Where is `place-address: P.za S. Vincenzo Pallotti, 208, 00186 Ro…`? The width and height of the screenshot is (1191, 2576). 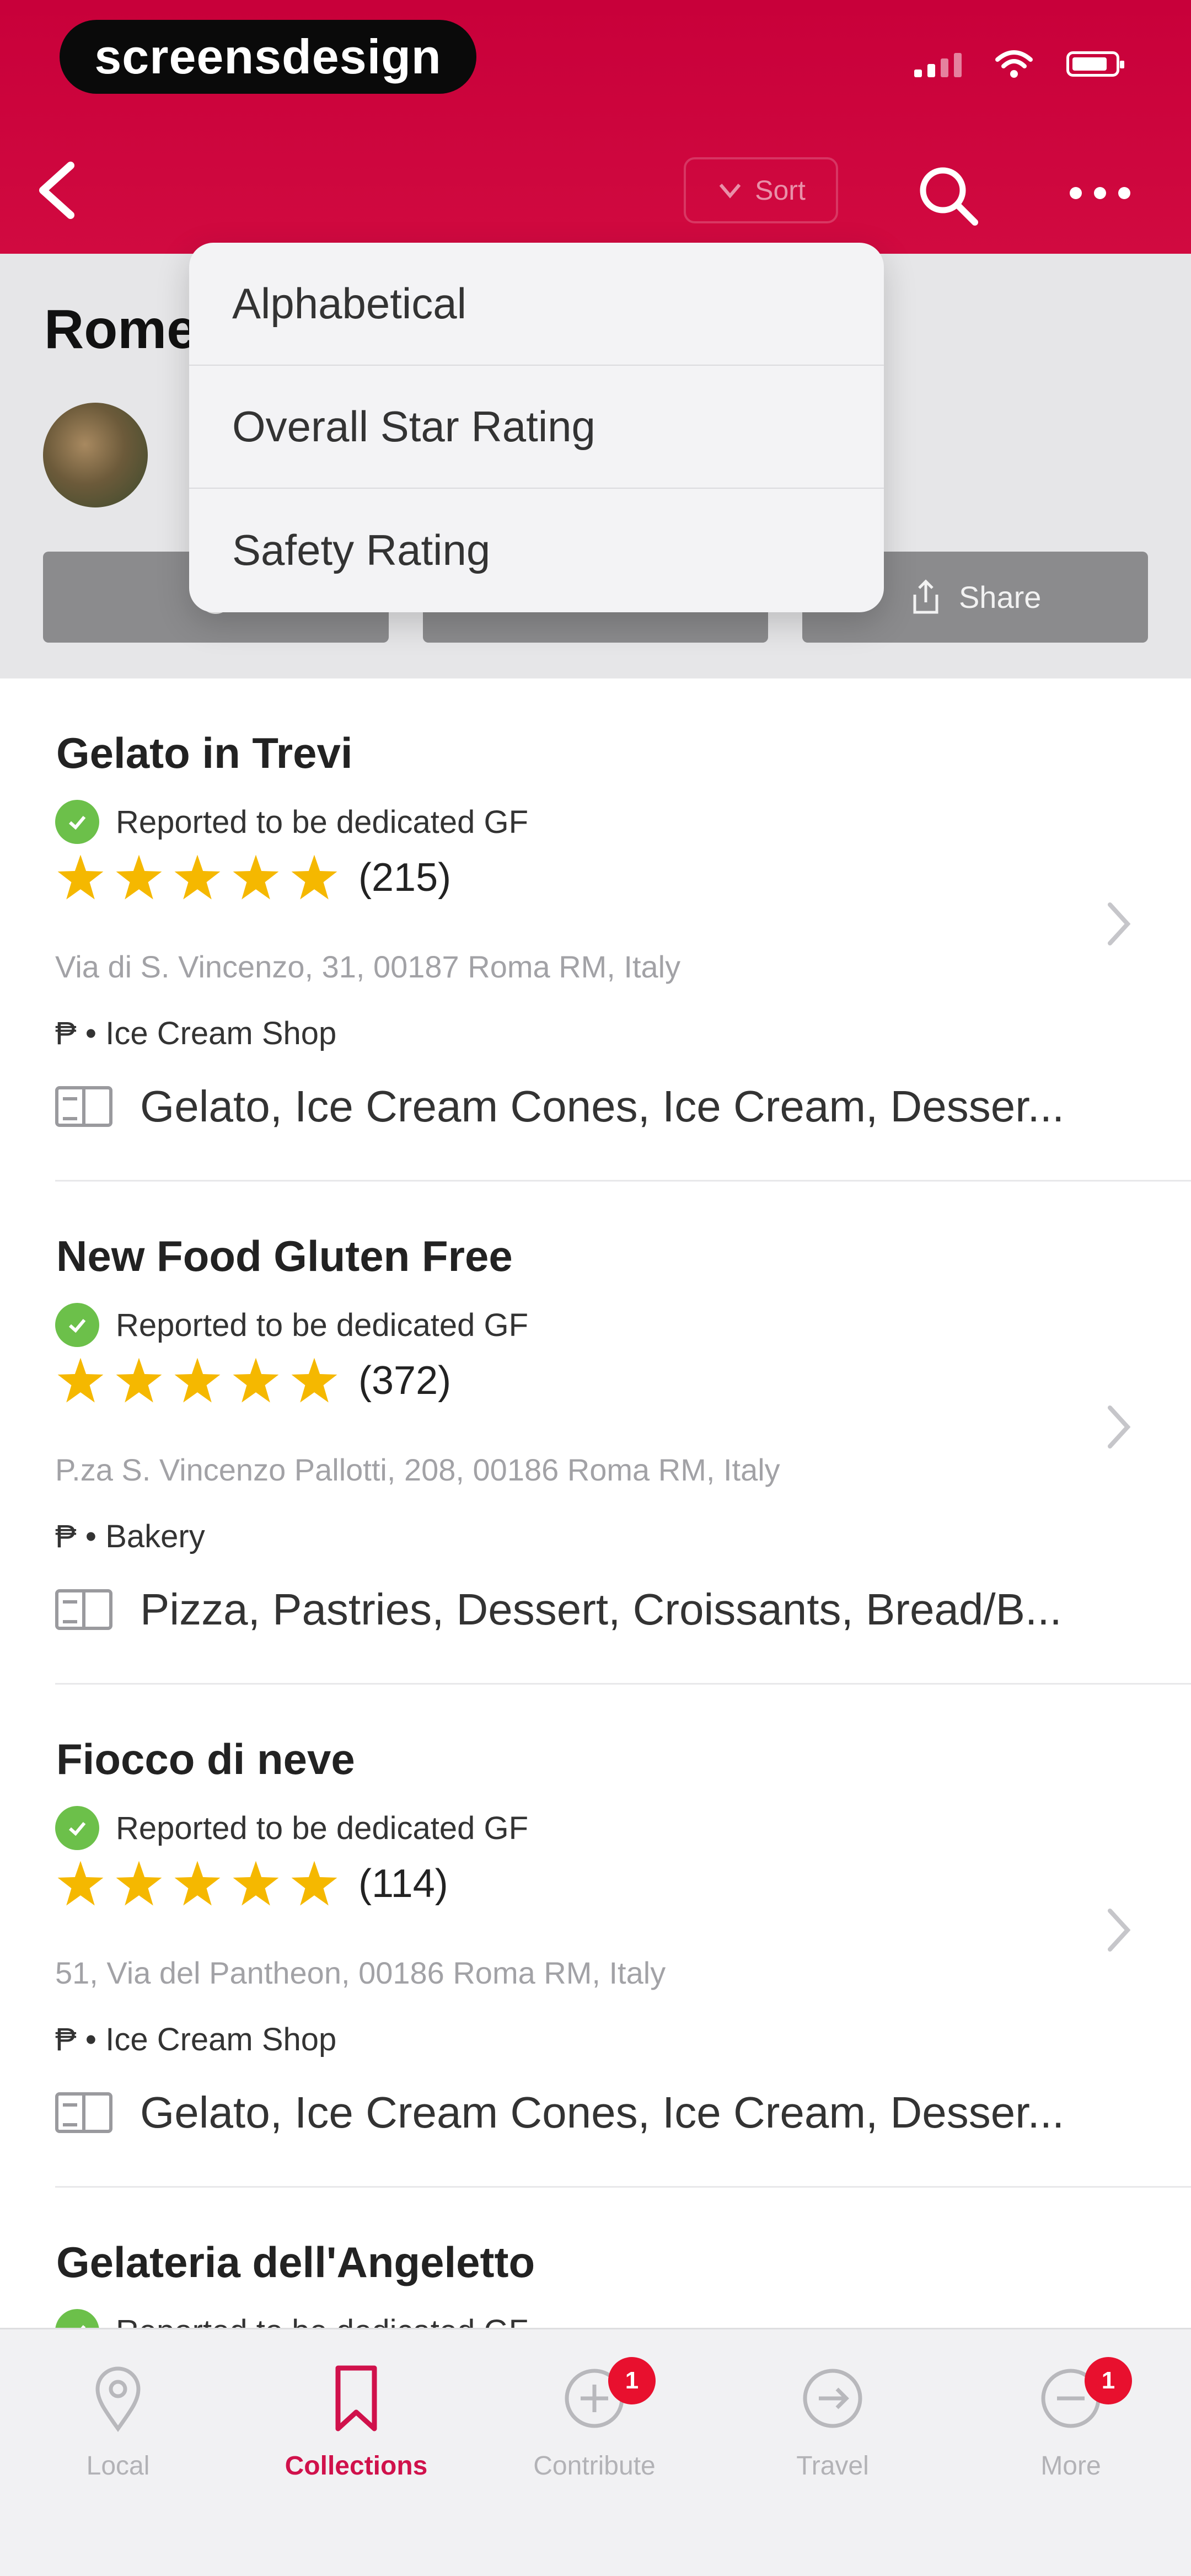
place-address: P.za S. Vincenzo Pallotti, 208, 00186 Ro… is located at coordinates (417, 1469).